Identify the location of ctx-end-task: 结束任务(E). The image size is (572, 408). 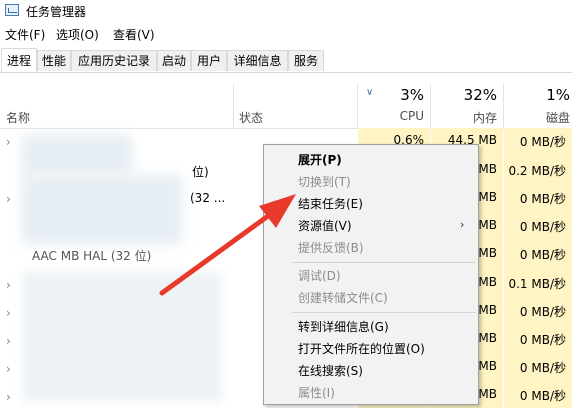
(330, 203).